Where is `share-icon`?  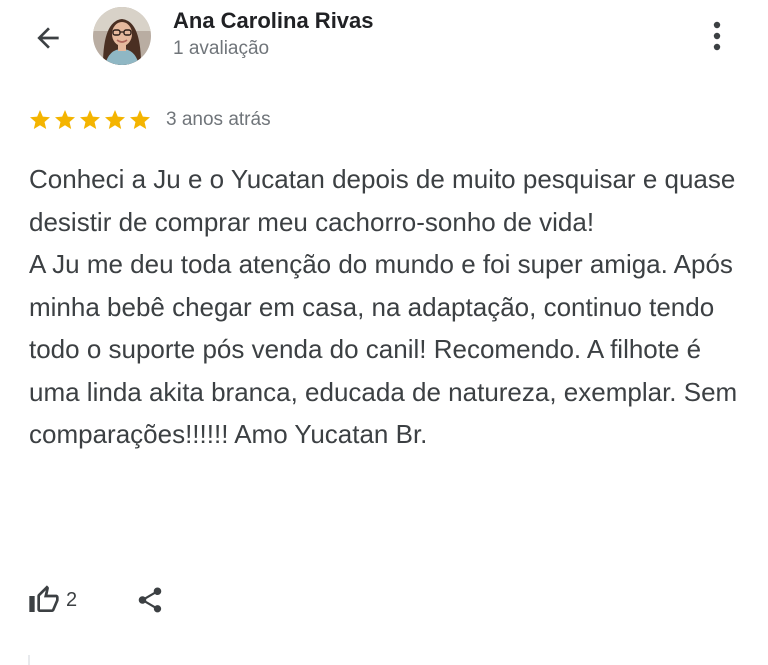 share-icon is located at coordinates (150, 600).